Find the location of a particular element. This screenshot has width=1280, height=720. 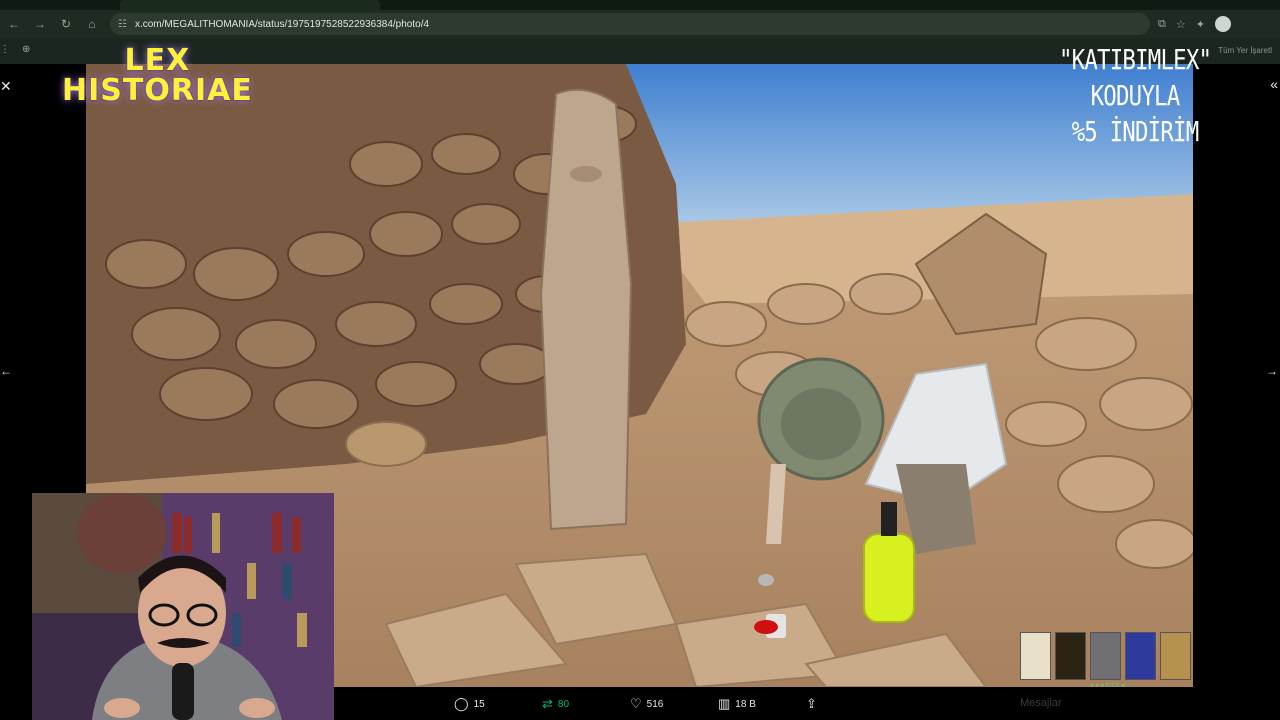

view-count: 18 B is located at coordinates (745, 704).